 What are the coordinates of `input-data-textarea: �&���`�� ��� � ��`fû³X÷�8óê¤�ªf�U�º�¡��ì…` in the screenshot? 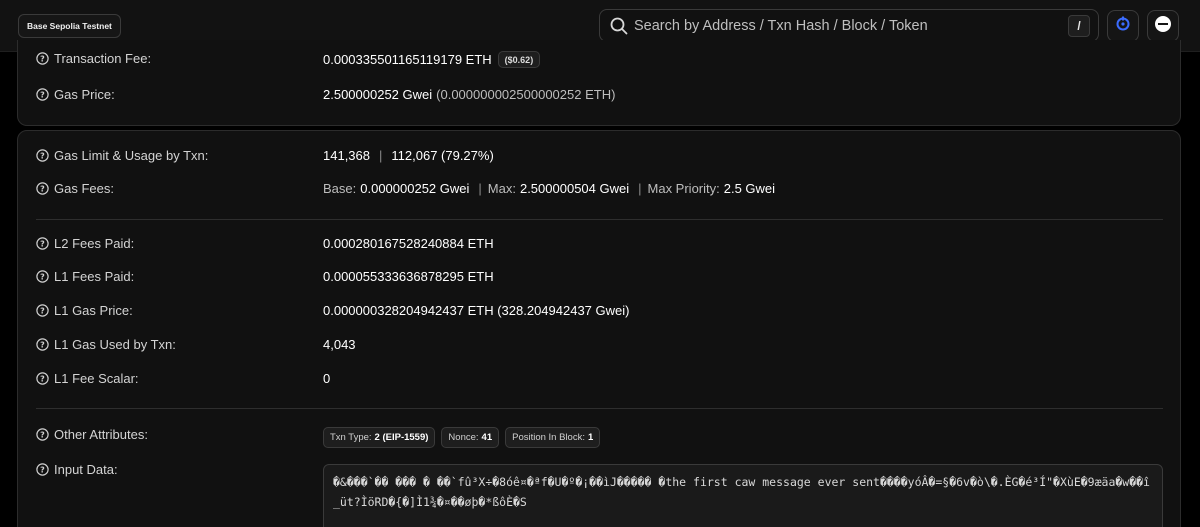 It's located at (743, 495).